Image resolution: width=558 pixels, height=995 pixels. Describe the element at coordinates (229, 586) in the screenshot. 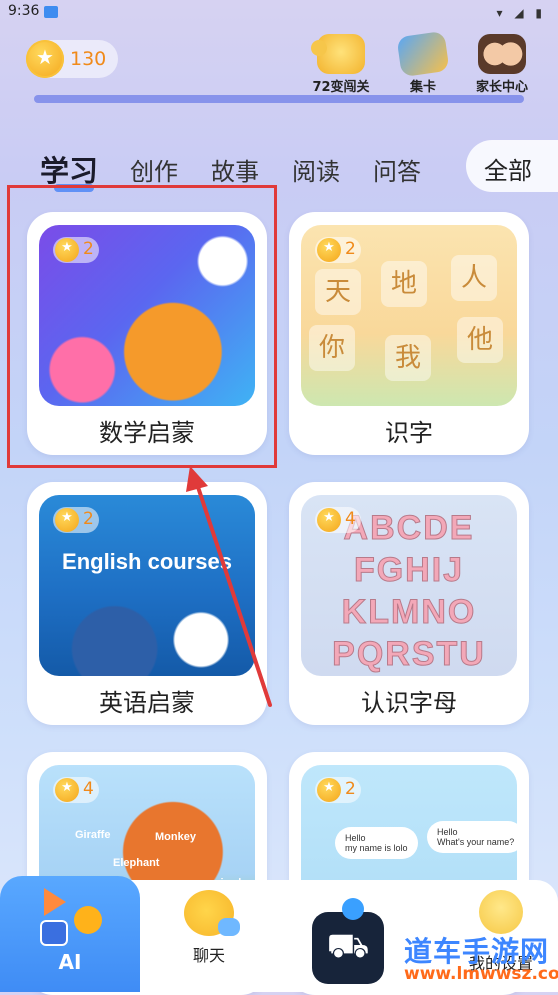

I see `annotation-arrow` at that location.